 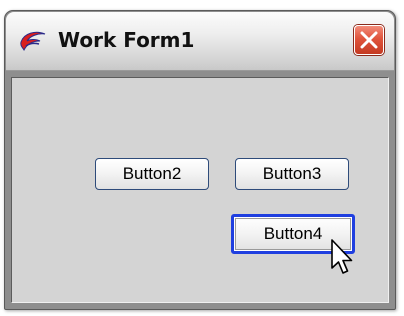 What do you see at coordinates (126, 40) in the screenshot?
I see `window-title: Work Form1` at bounding box center [126, 40].